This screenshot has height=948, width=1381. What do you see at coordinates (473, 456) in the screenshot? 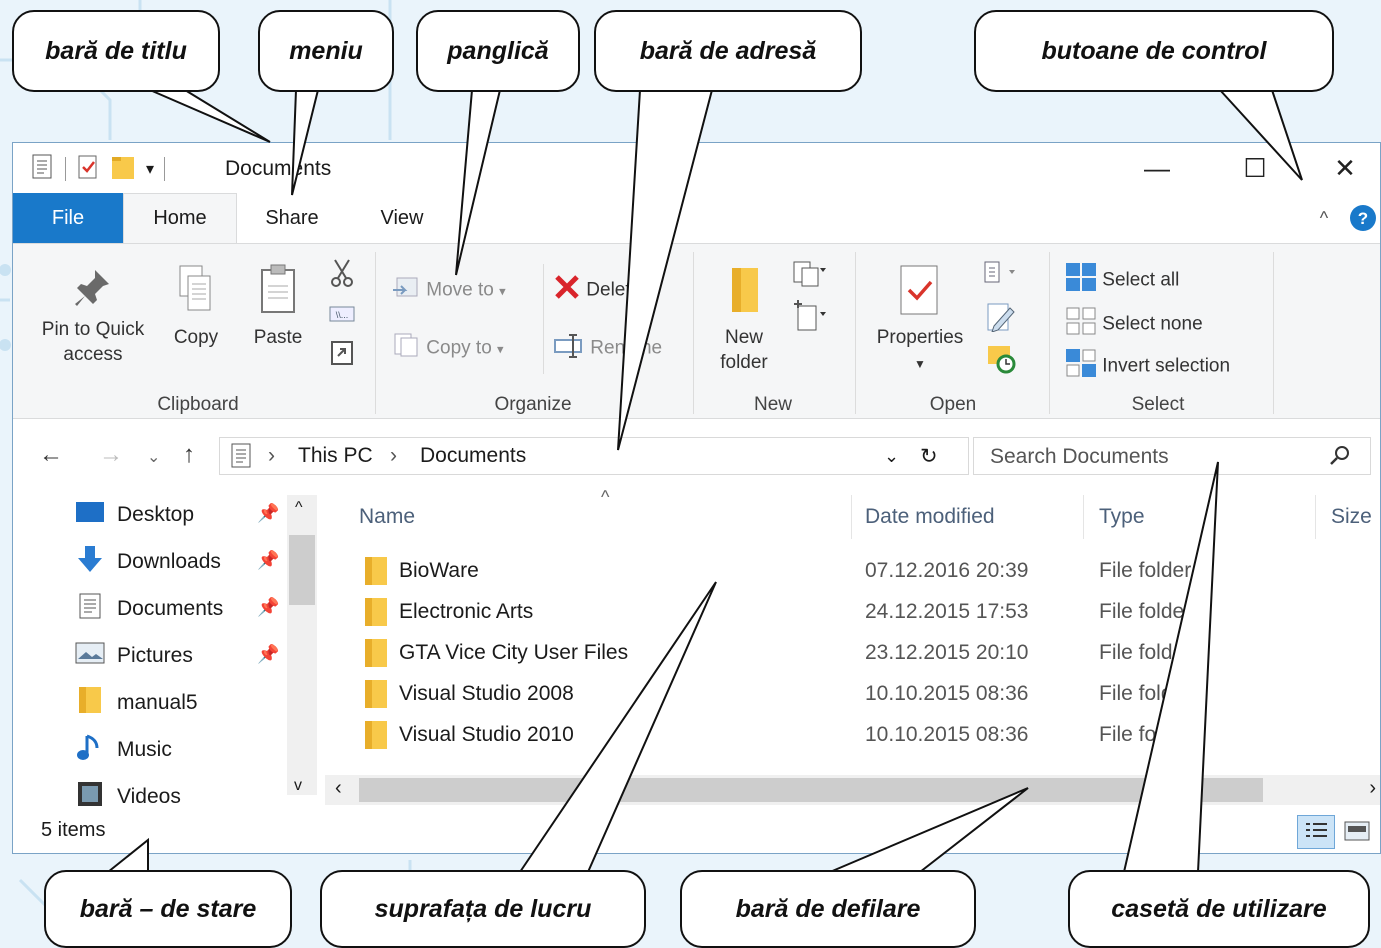
I see `breadcrumb-documents: Documents` at bounding box center [473, 456].